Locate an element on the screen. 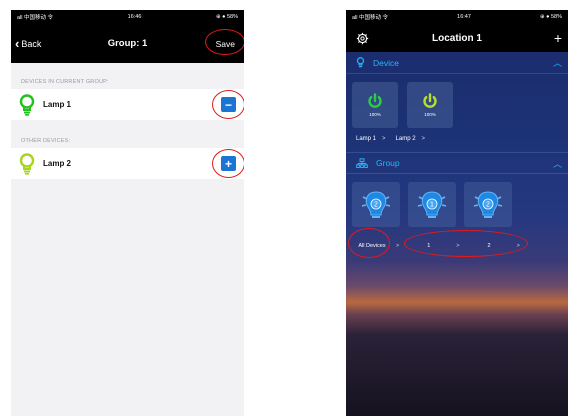 The image size is (568, 416). group-icon is located at coordinates (362, 162).